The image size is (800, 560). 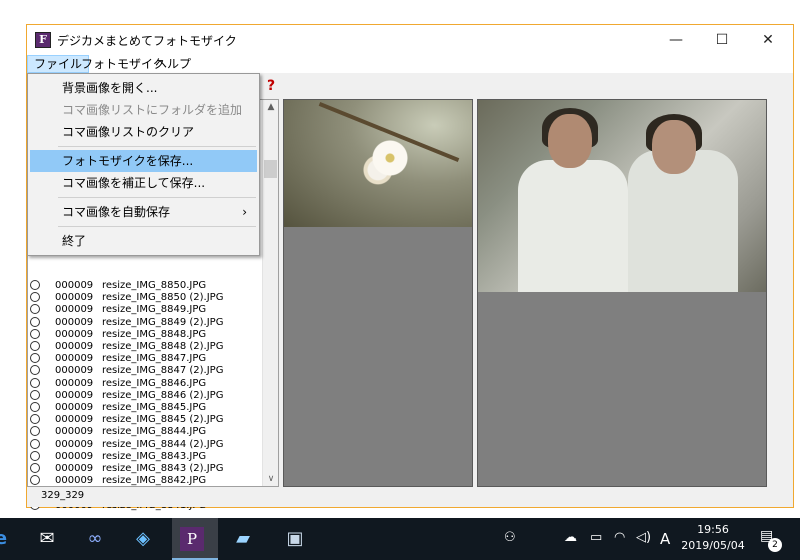 I want to click on list-item: 000009 resize_IMG_8844 (2).JPG, so click(x=126, y=444).